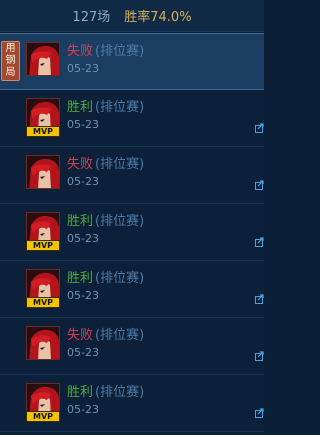  I want to click on total-games: 127场, so click(91, 17).